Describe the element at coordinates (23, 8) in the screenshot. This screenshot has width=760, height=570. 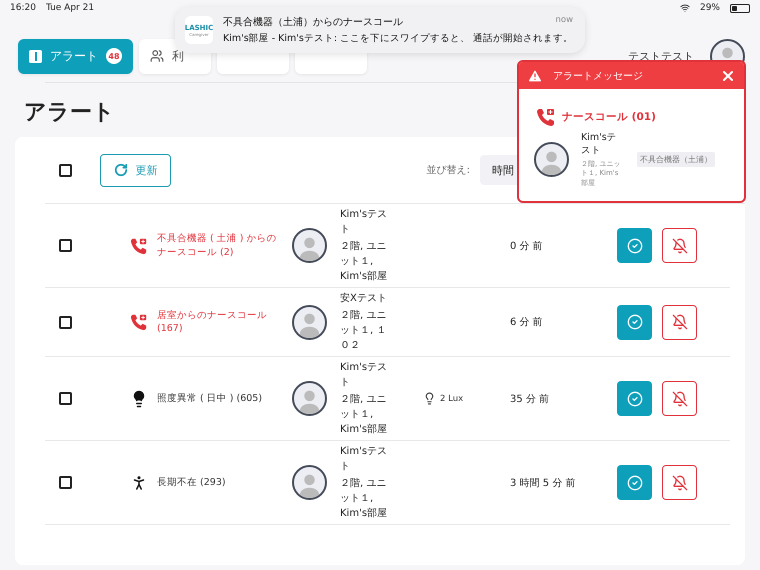
I see `status-time: 16:20` at that location.